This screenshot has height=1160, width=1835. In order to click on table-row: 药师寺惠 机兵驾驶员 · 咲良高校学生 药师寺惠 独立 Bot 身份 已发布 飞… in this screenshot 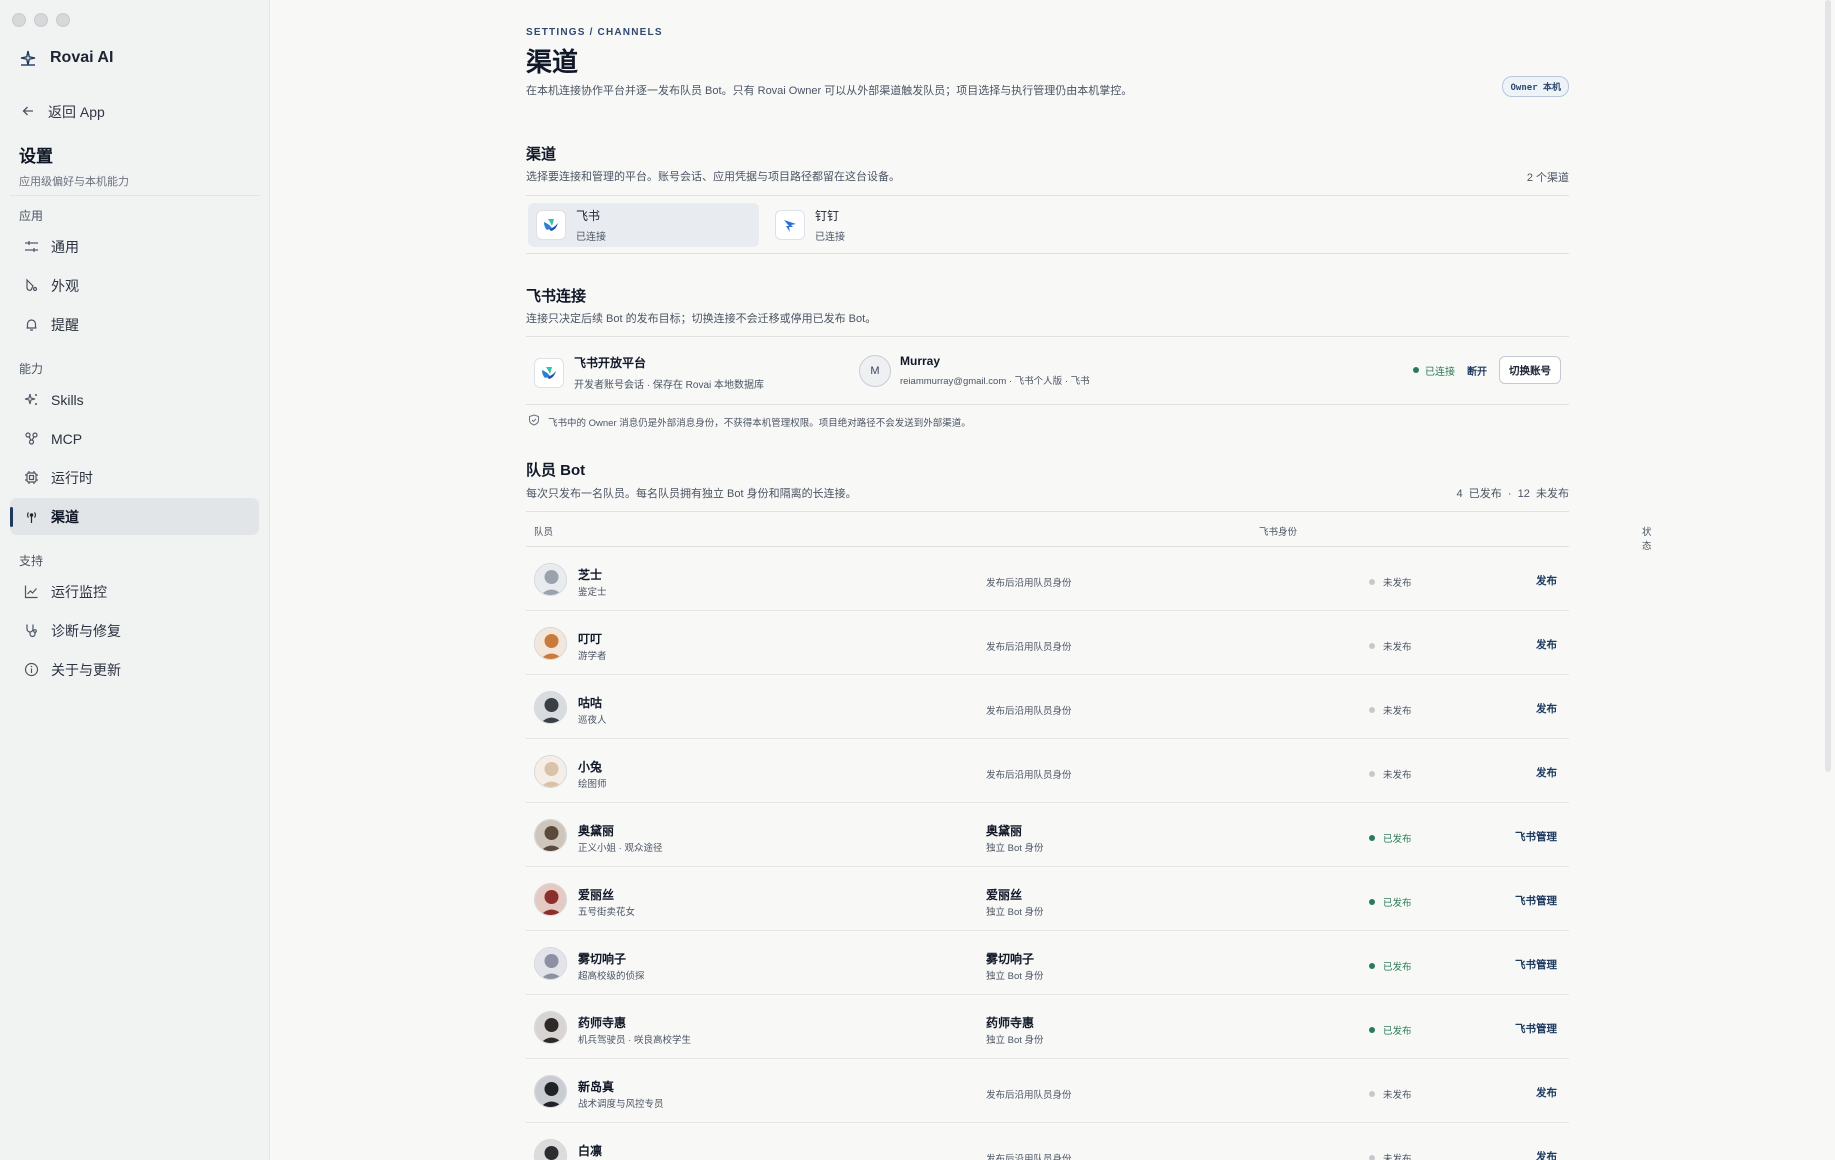, I will do `click(1047, 1027)`.